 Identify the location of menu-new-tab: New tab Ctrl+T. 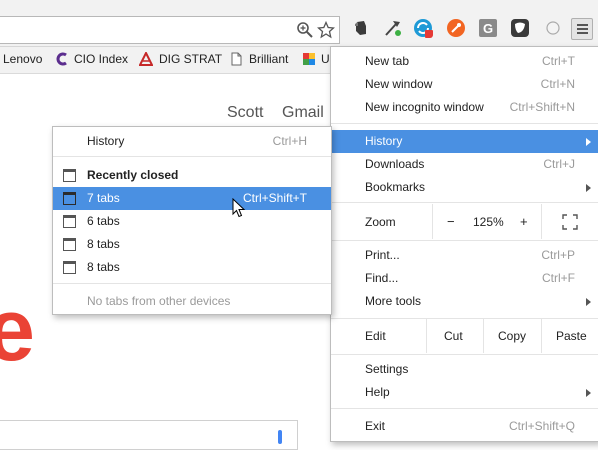
(464, 61).